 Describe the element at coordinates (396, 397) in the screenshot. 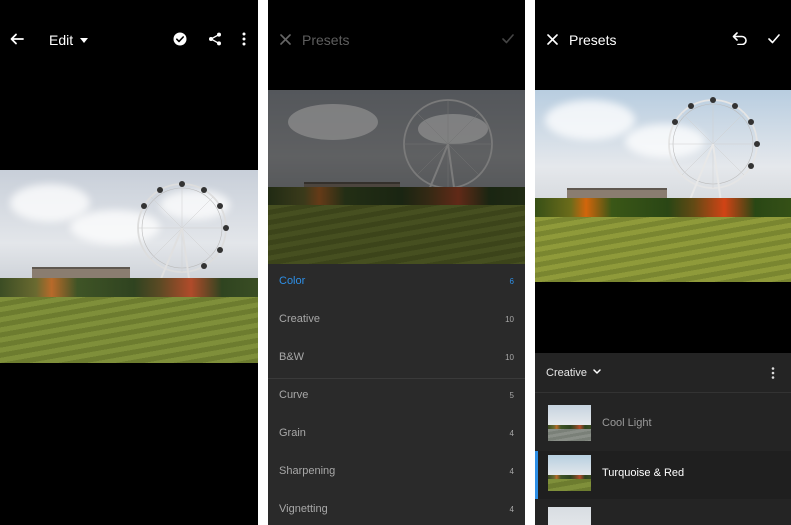

I see `category-row-curve: Curve 5` at that location.